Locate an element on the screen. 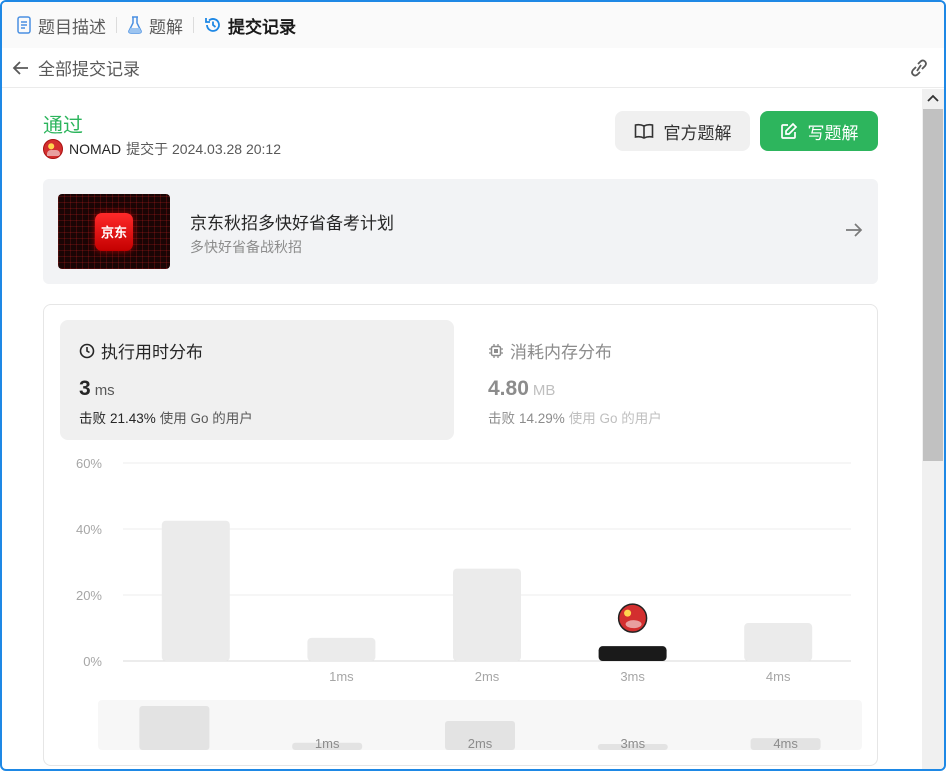 This screenshot has width=946, height=771. tab-solutions: 题解 is located at coordinates (155, 25).